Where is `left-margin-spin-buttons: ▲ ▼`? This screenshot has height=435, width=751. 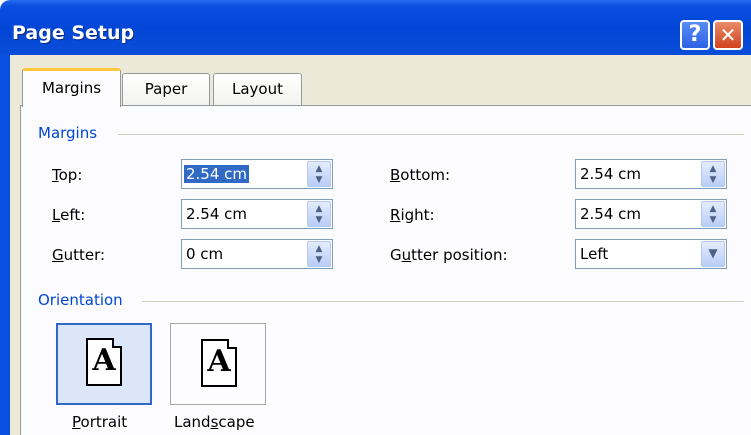
left-margin-spin-buttons: ▲ ▼ is located at coordinates (319, 214).